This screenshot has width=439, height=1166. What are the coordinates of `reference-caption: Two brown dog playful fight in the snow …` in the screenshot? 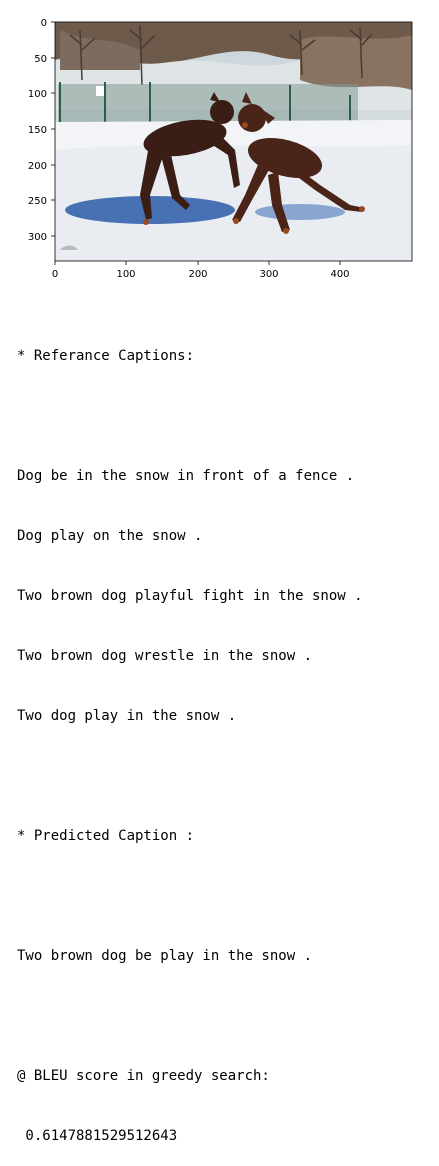 It's located at (190, 596).